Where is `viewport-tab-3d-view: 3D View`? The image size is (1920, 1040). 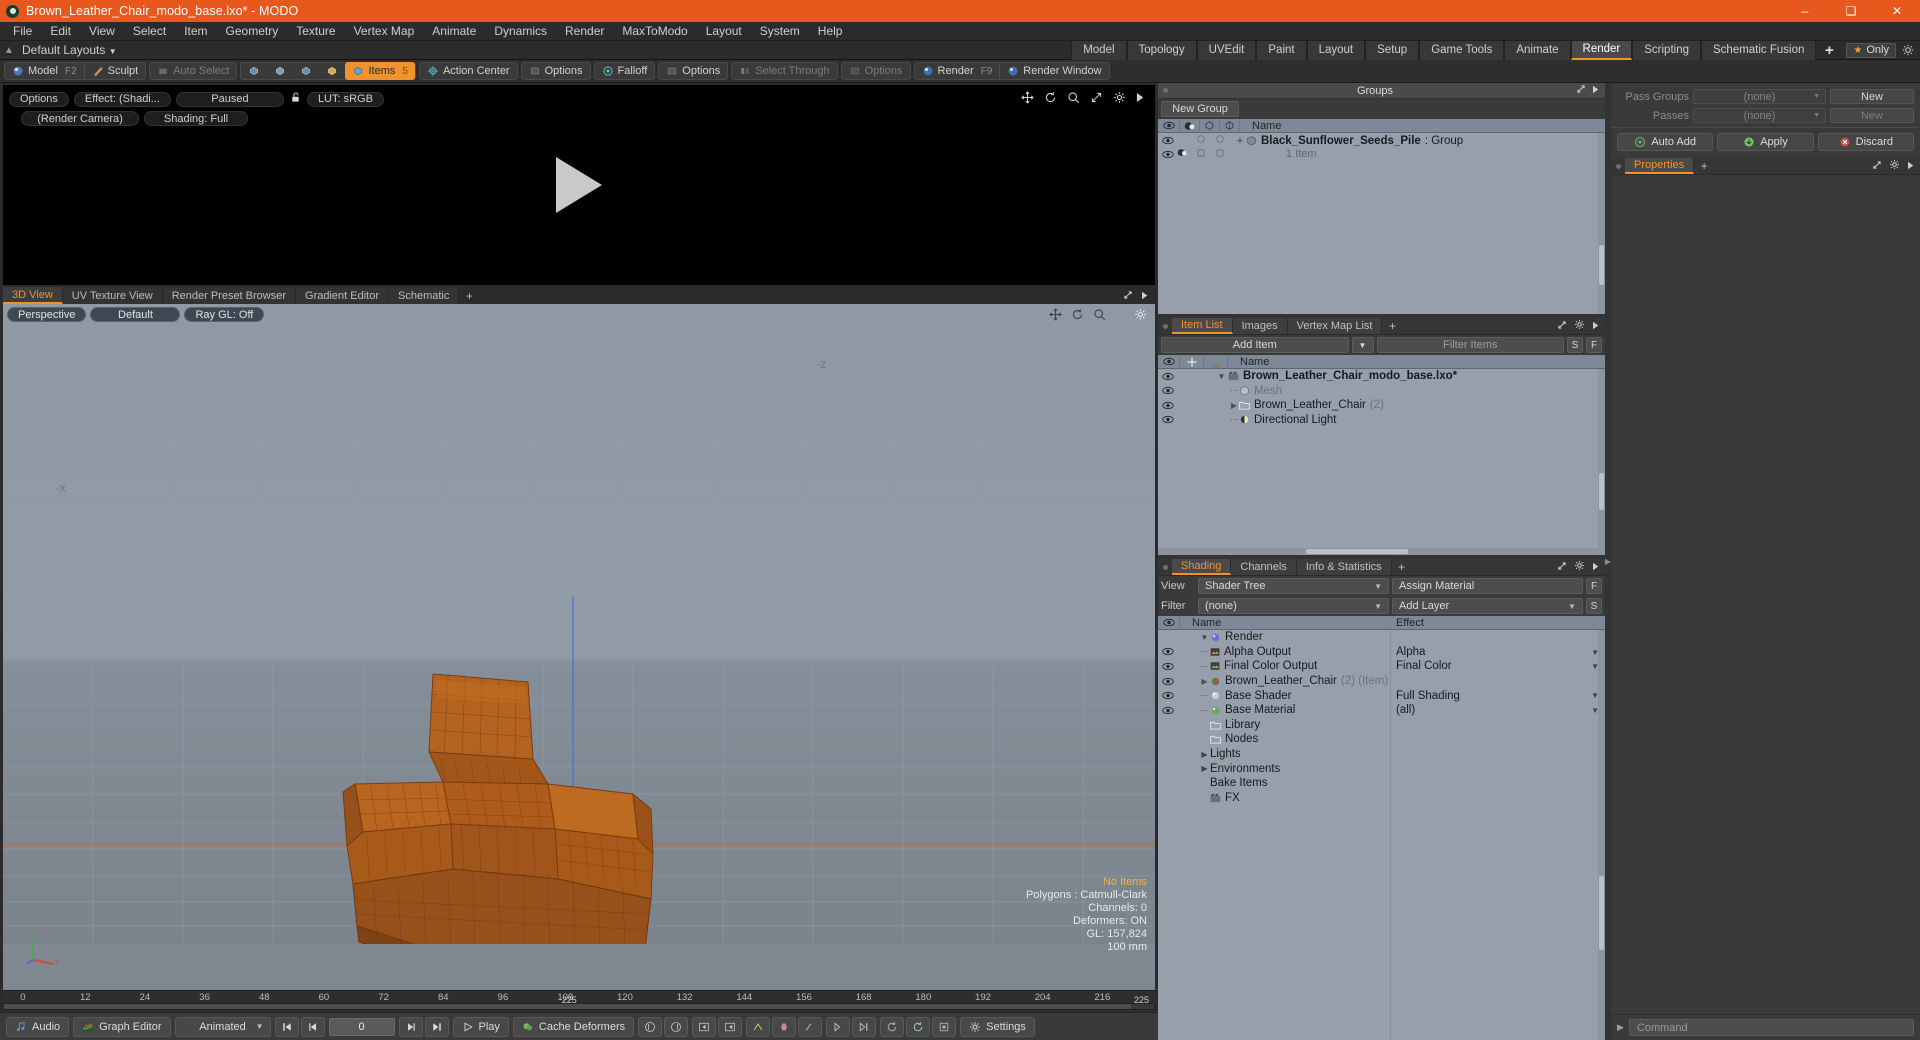
viewport-tab-3d-view: 3D View is located at coordinates (33, 295).